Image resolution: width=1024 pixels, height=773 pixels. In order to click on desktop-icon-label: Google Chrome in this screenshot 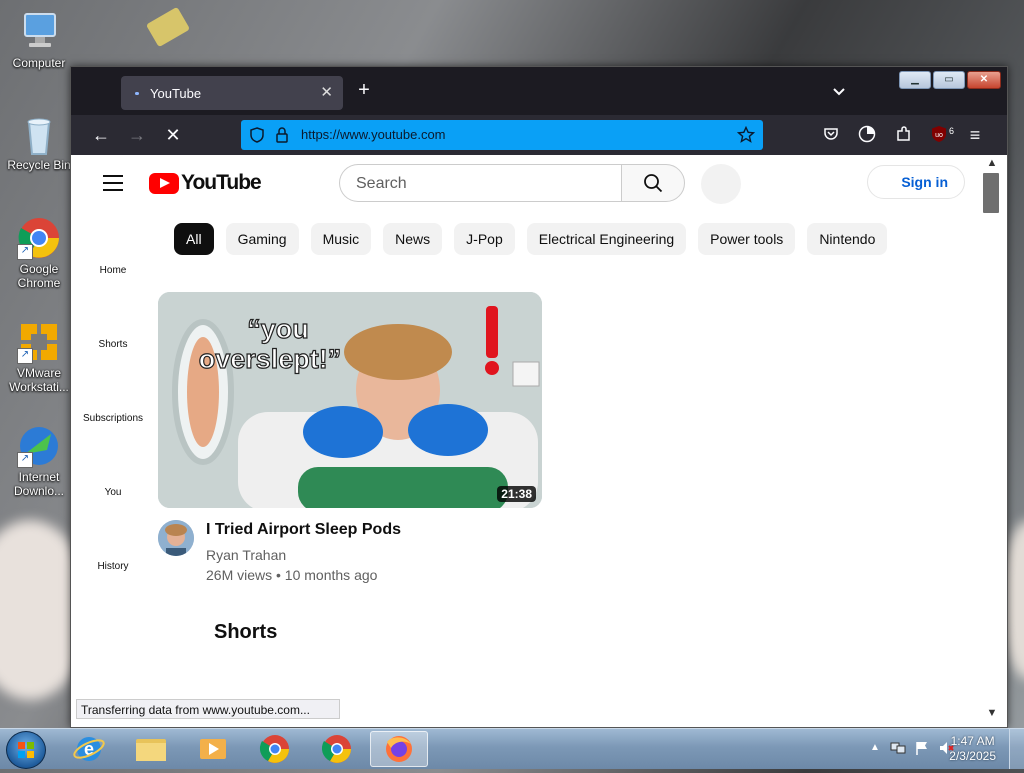, I will do `click(39, 276)`.